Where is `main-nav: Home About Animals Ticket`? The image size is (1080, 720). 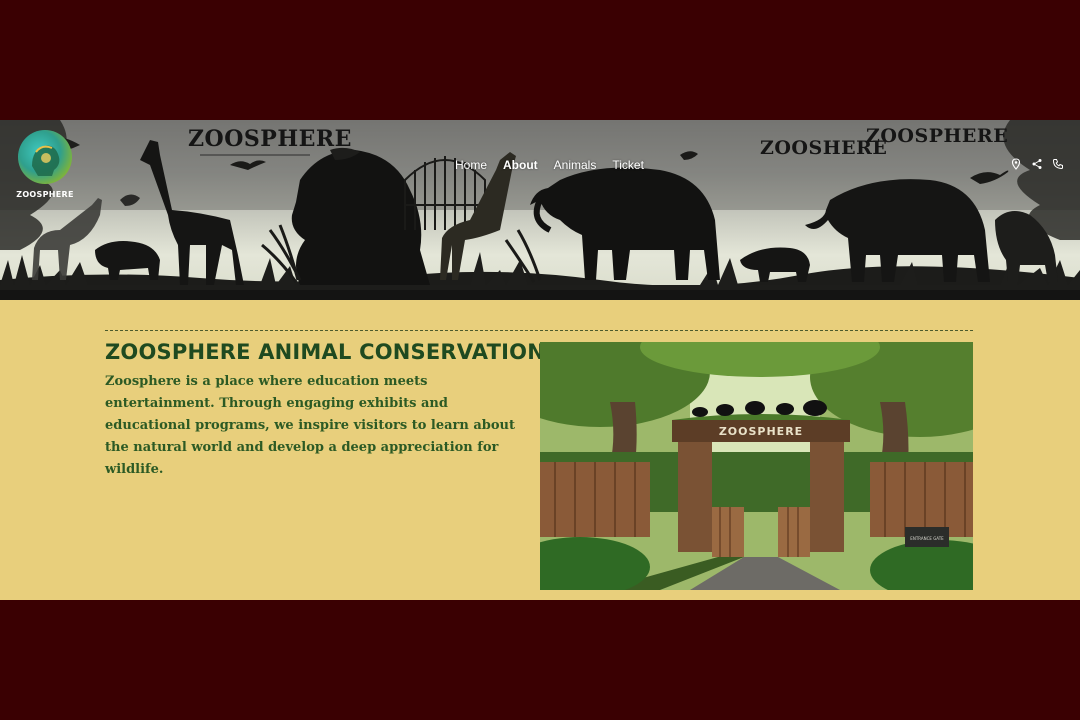
main-nav: Home About Animals Ticket is located at coordinates (557, 165).